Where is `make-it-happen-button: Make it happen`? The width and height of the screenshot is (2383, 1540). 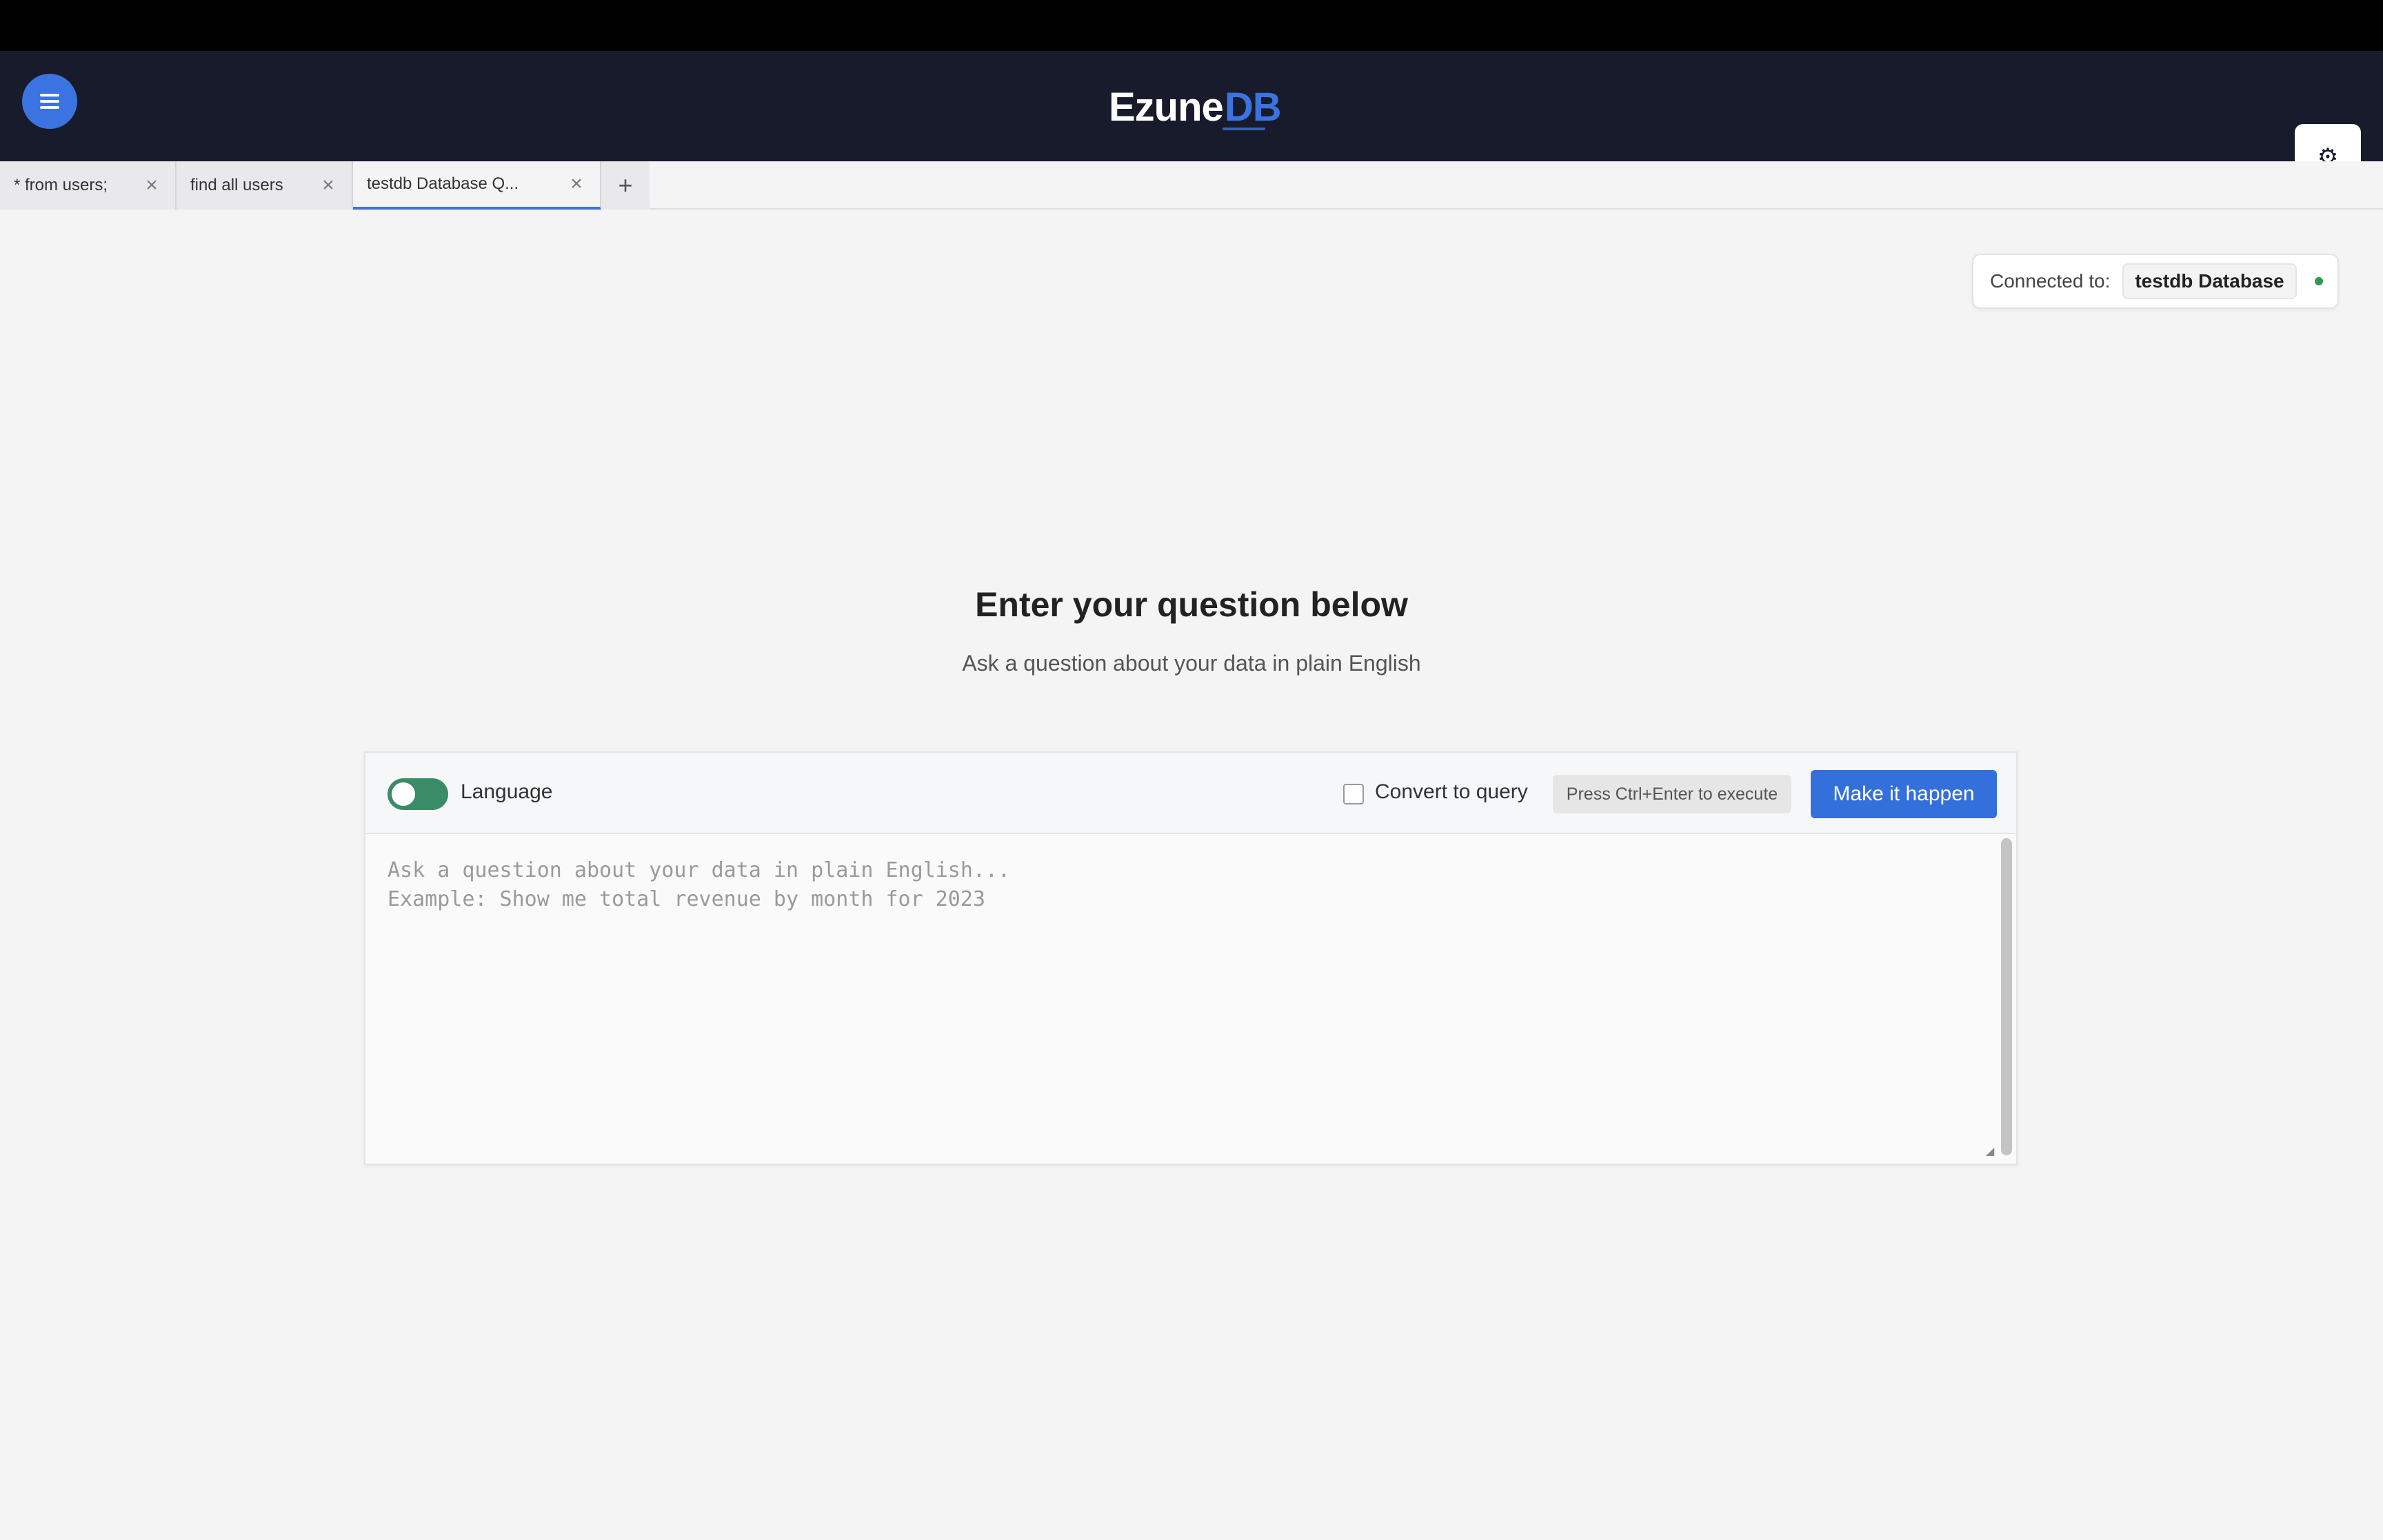
make-it-happen-button: Make it happen is located at coordinates (1904, 794).